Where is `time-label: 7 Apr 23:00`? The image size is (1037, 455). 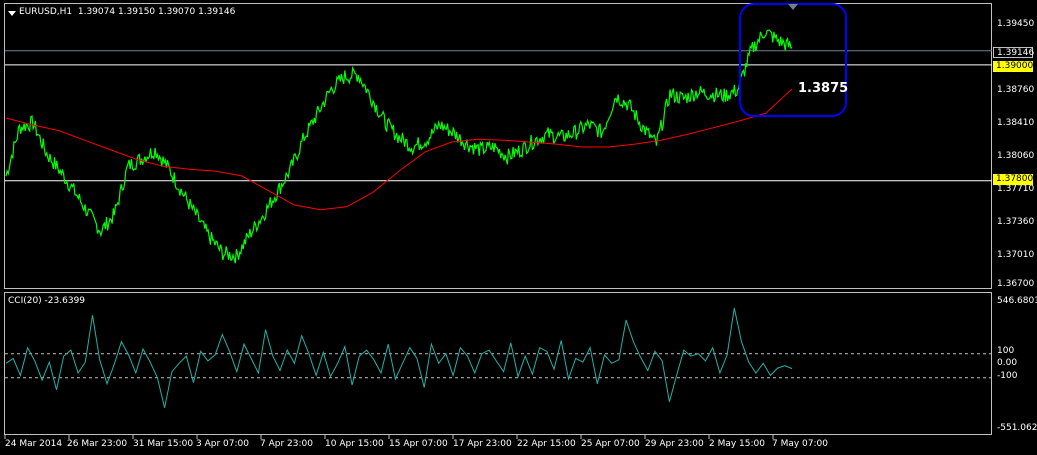 time-label: 7 Apr 23:00 is located at coordinates (286, 444).